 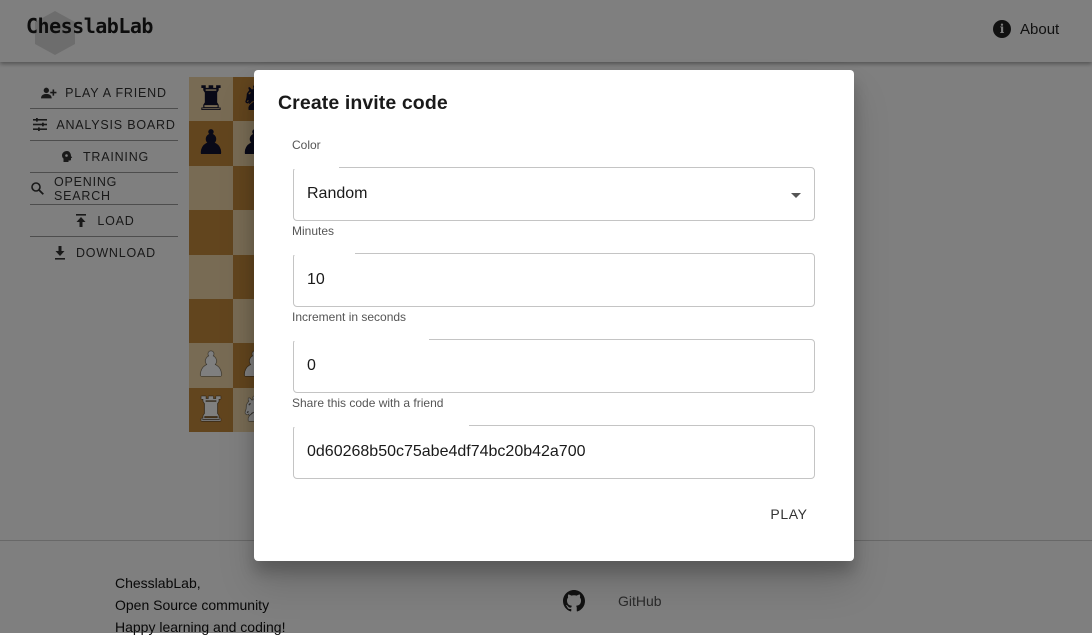 What do you see at coordinates (316, 279) in the screenshot?
I see `minutes-input-value: 10` at bounding box center [316, 279].